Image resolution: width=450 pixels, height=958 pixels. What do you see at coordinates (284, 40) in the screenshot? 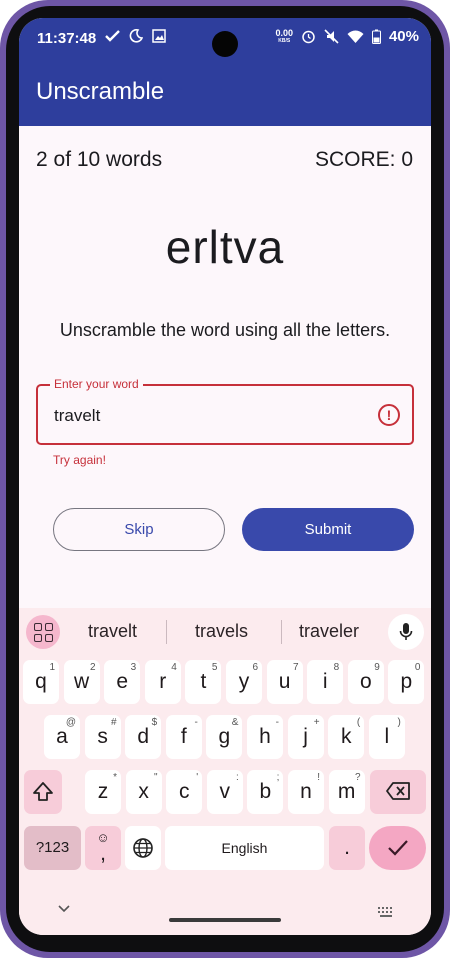
I see `network-speed-unit: KB/S` at bounding box center [284, 40].